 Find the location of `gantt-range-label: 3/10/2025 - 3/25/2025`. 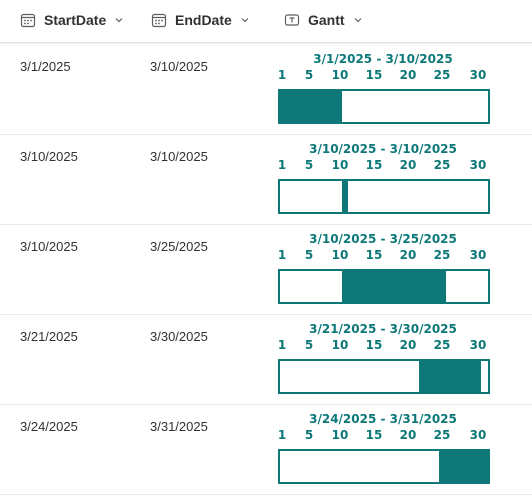

gantt-range-label: 3/10/2025 - 3/25/2025 is located at coordinates (383, 239).